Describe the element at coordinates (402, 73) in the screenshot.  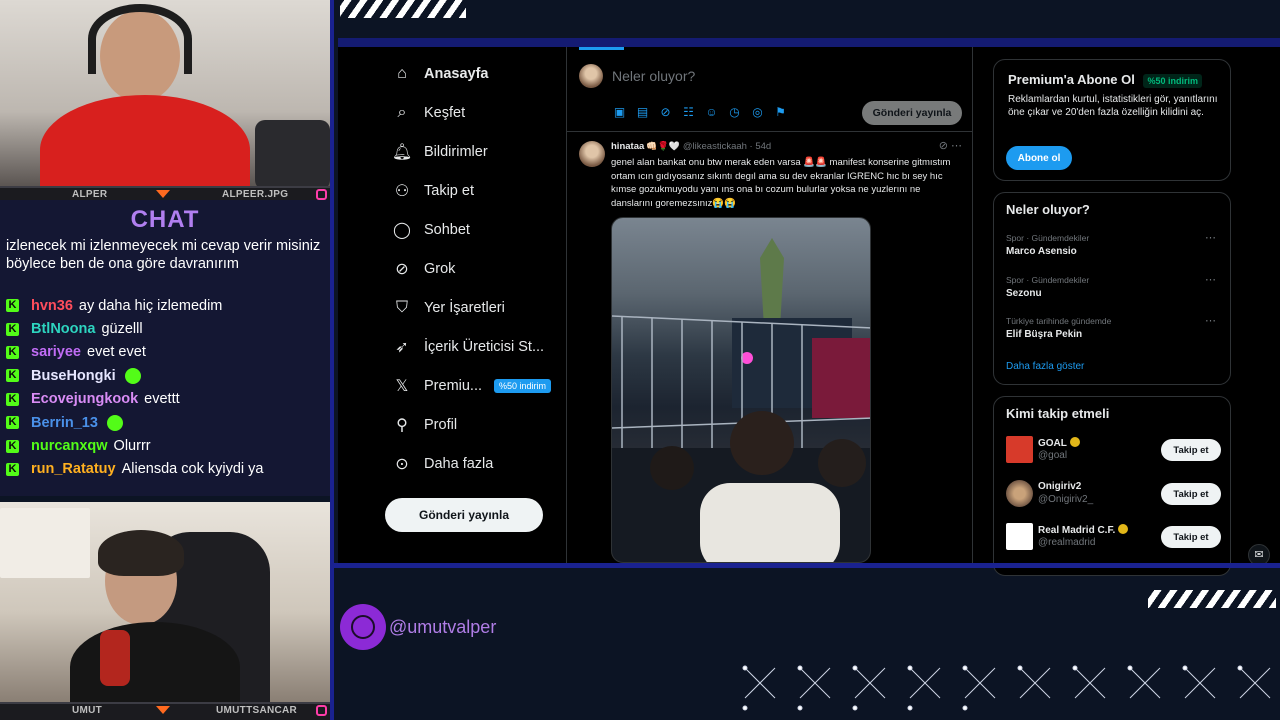
I see `home-icon: ⌂` at that location.